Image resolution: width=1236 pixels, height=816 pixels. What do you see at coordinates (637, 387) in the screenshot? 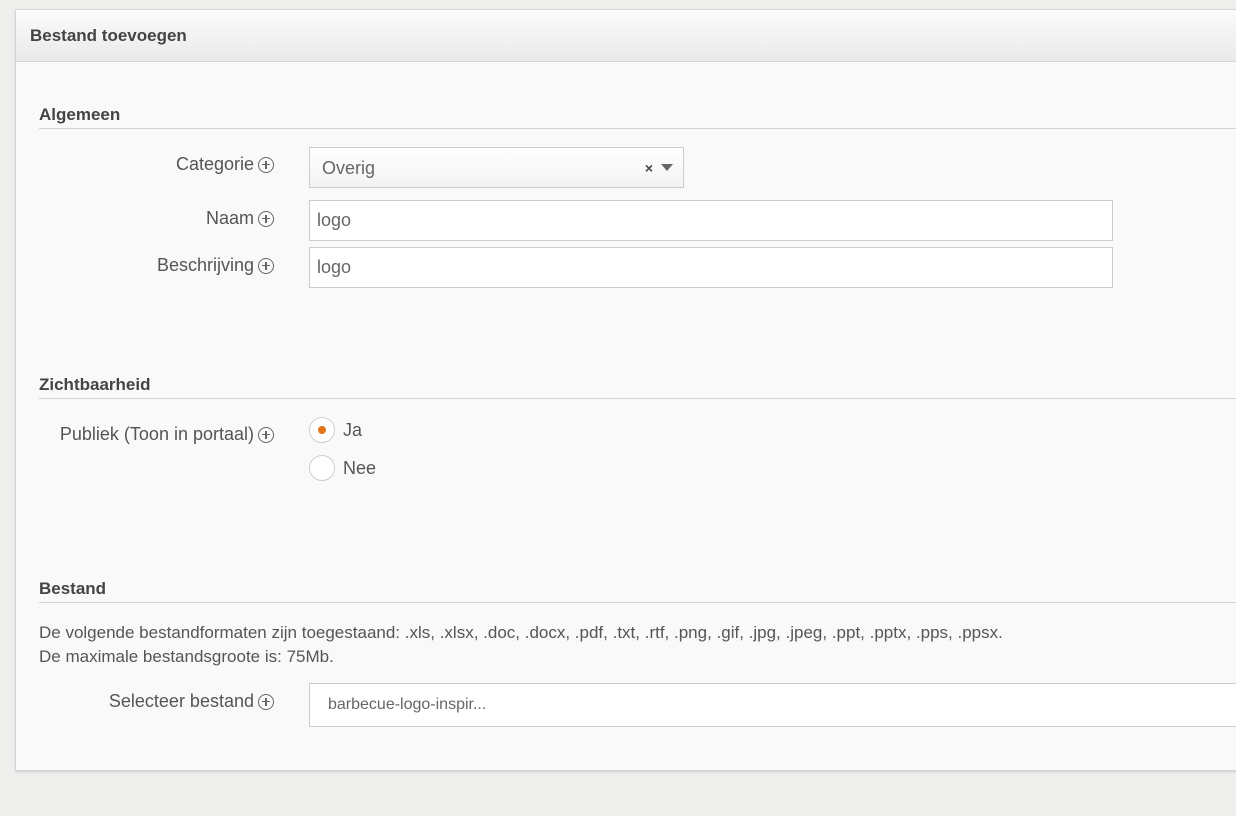
I see `section-title-visibility: Zichtbaarheid` at bounding box center [637, 387].